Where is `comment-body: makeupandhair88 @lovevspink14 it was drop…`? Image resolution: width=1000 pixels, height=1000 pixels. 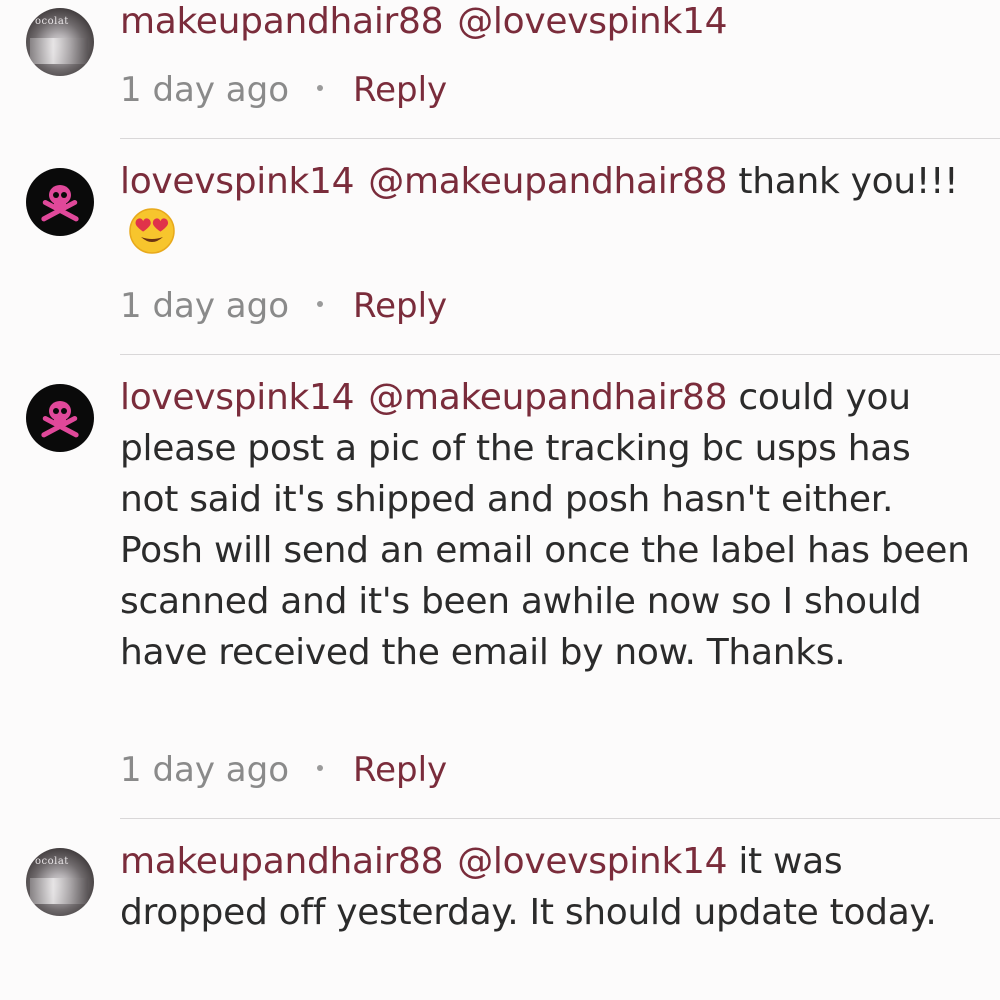 comment-body: makeupandhair88 @lovevspink14 it was drop… is located at coordinates (547, 887).